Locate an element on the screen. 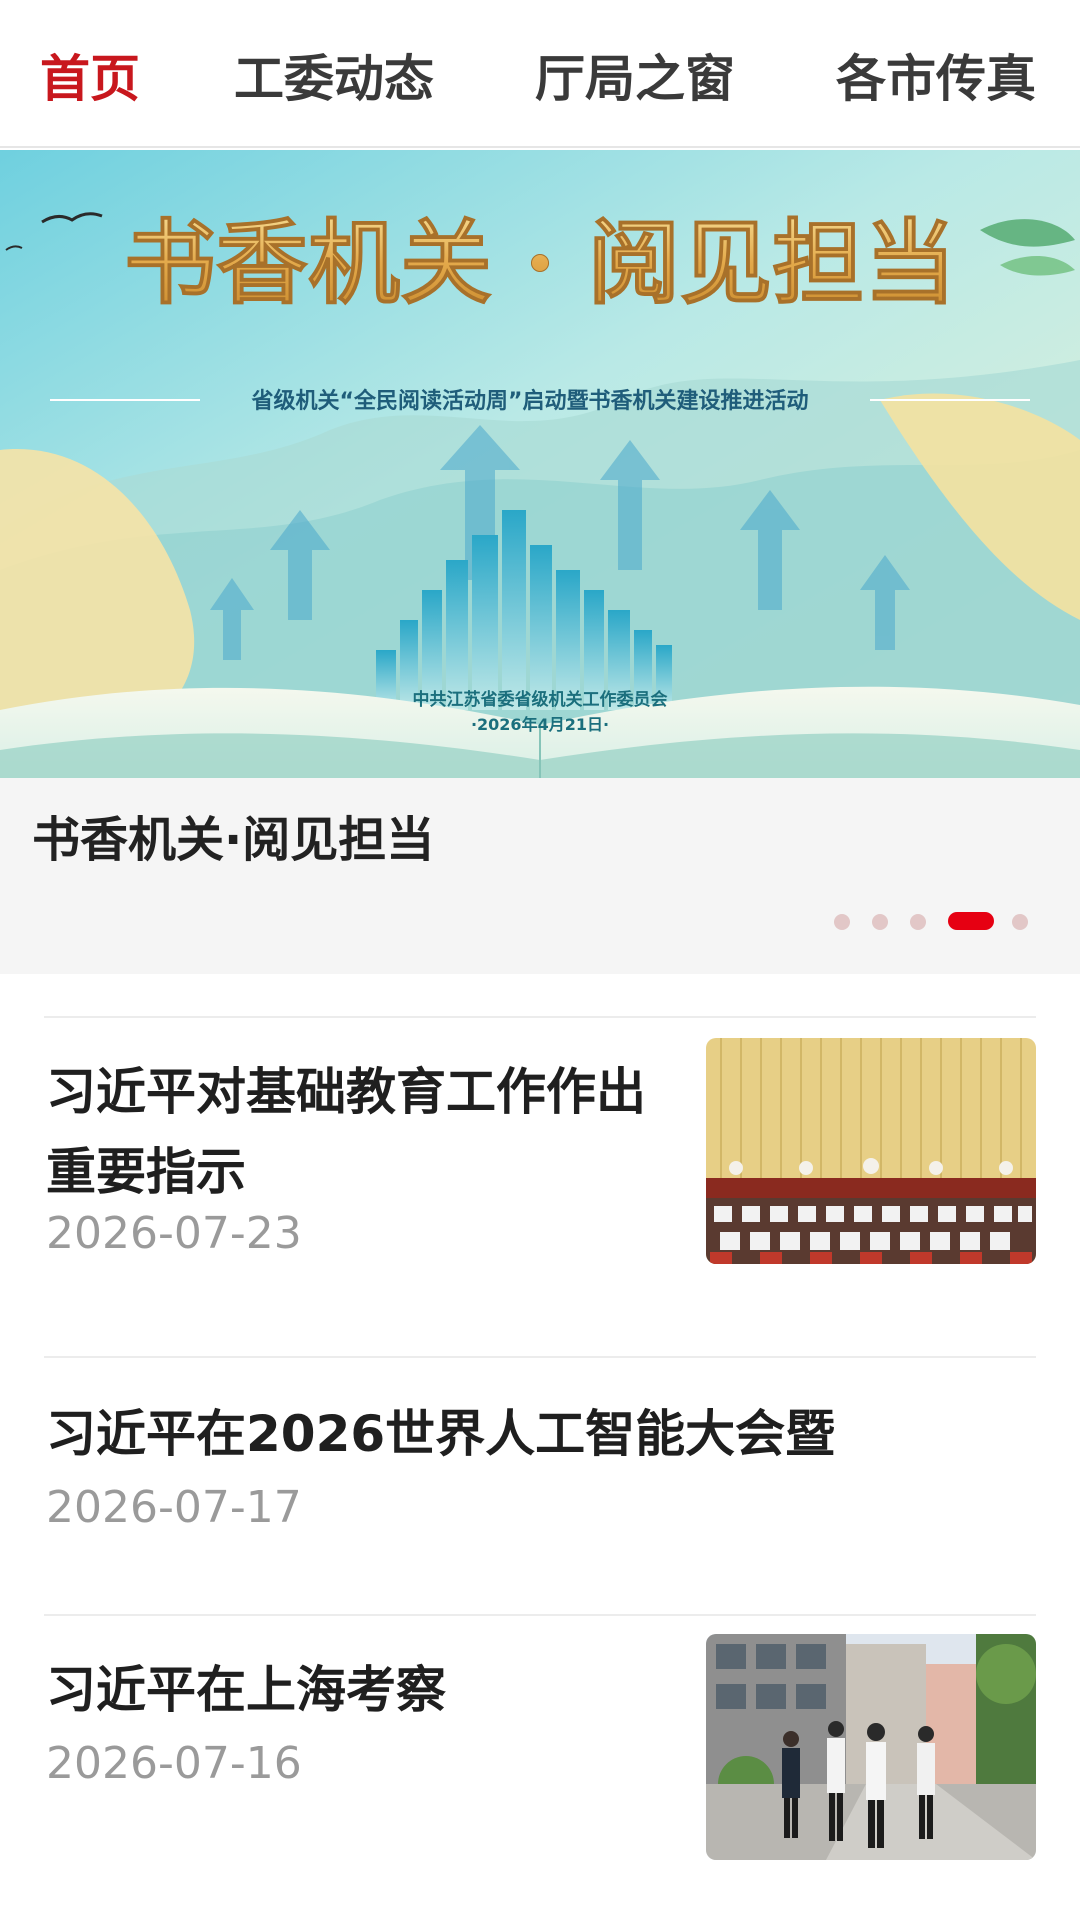  news-date: 2026-07-16 is located at coordinates (174, 1763).